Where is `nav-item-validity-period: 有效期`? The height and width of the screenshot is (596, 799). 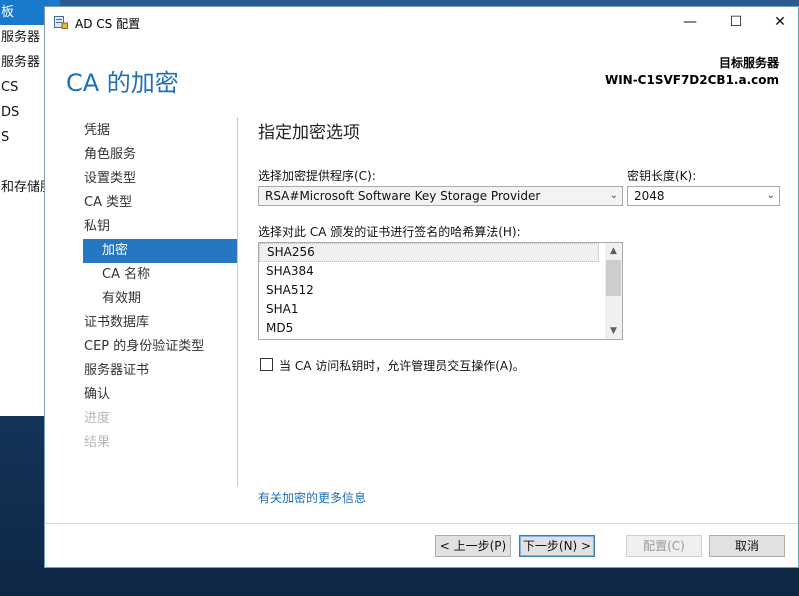
nav-item-validity-period: 有效期 is located at coordinates (160, 299).